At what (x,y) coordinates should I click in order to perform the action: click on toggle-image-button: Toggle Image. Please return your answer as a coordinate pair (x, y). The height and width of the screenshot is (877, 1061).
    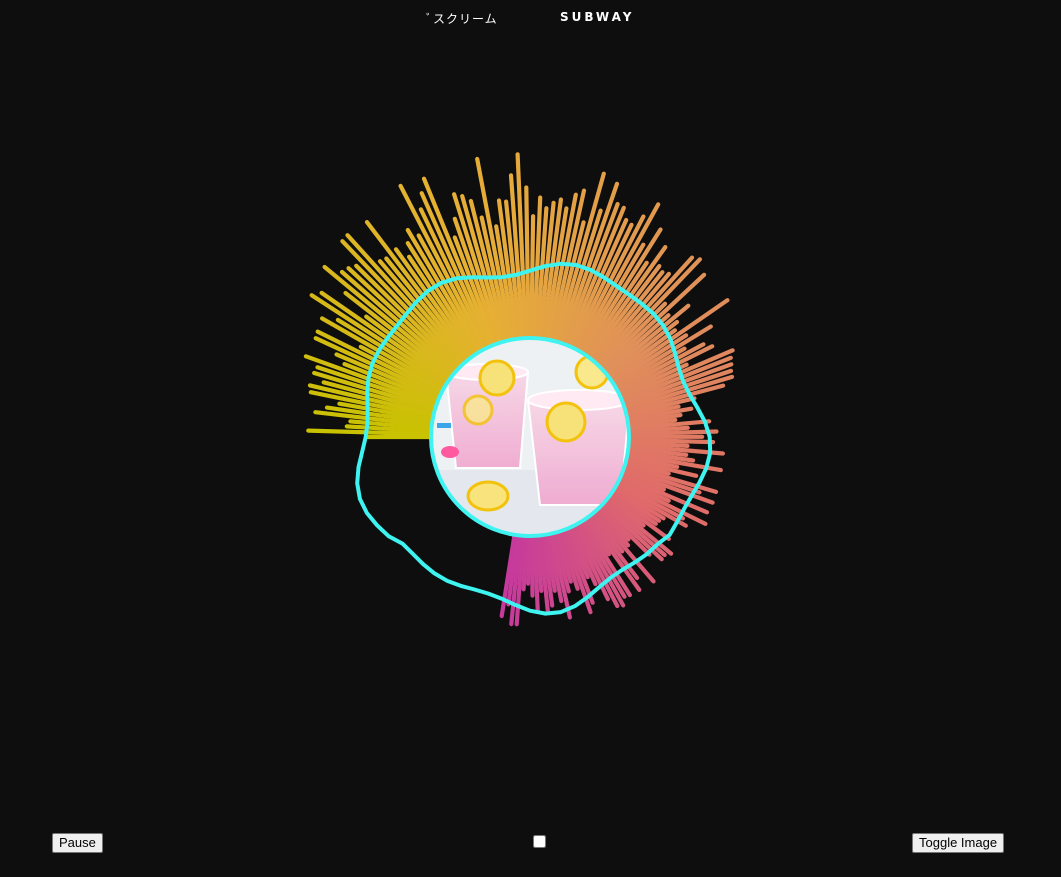
    Looking at the image, I should click on (958, 843).